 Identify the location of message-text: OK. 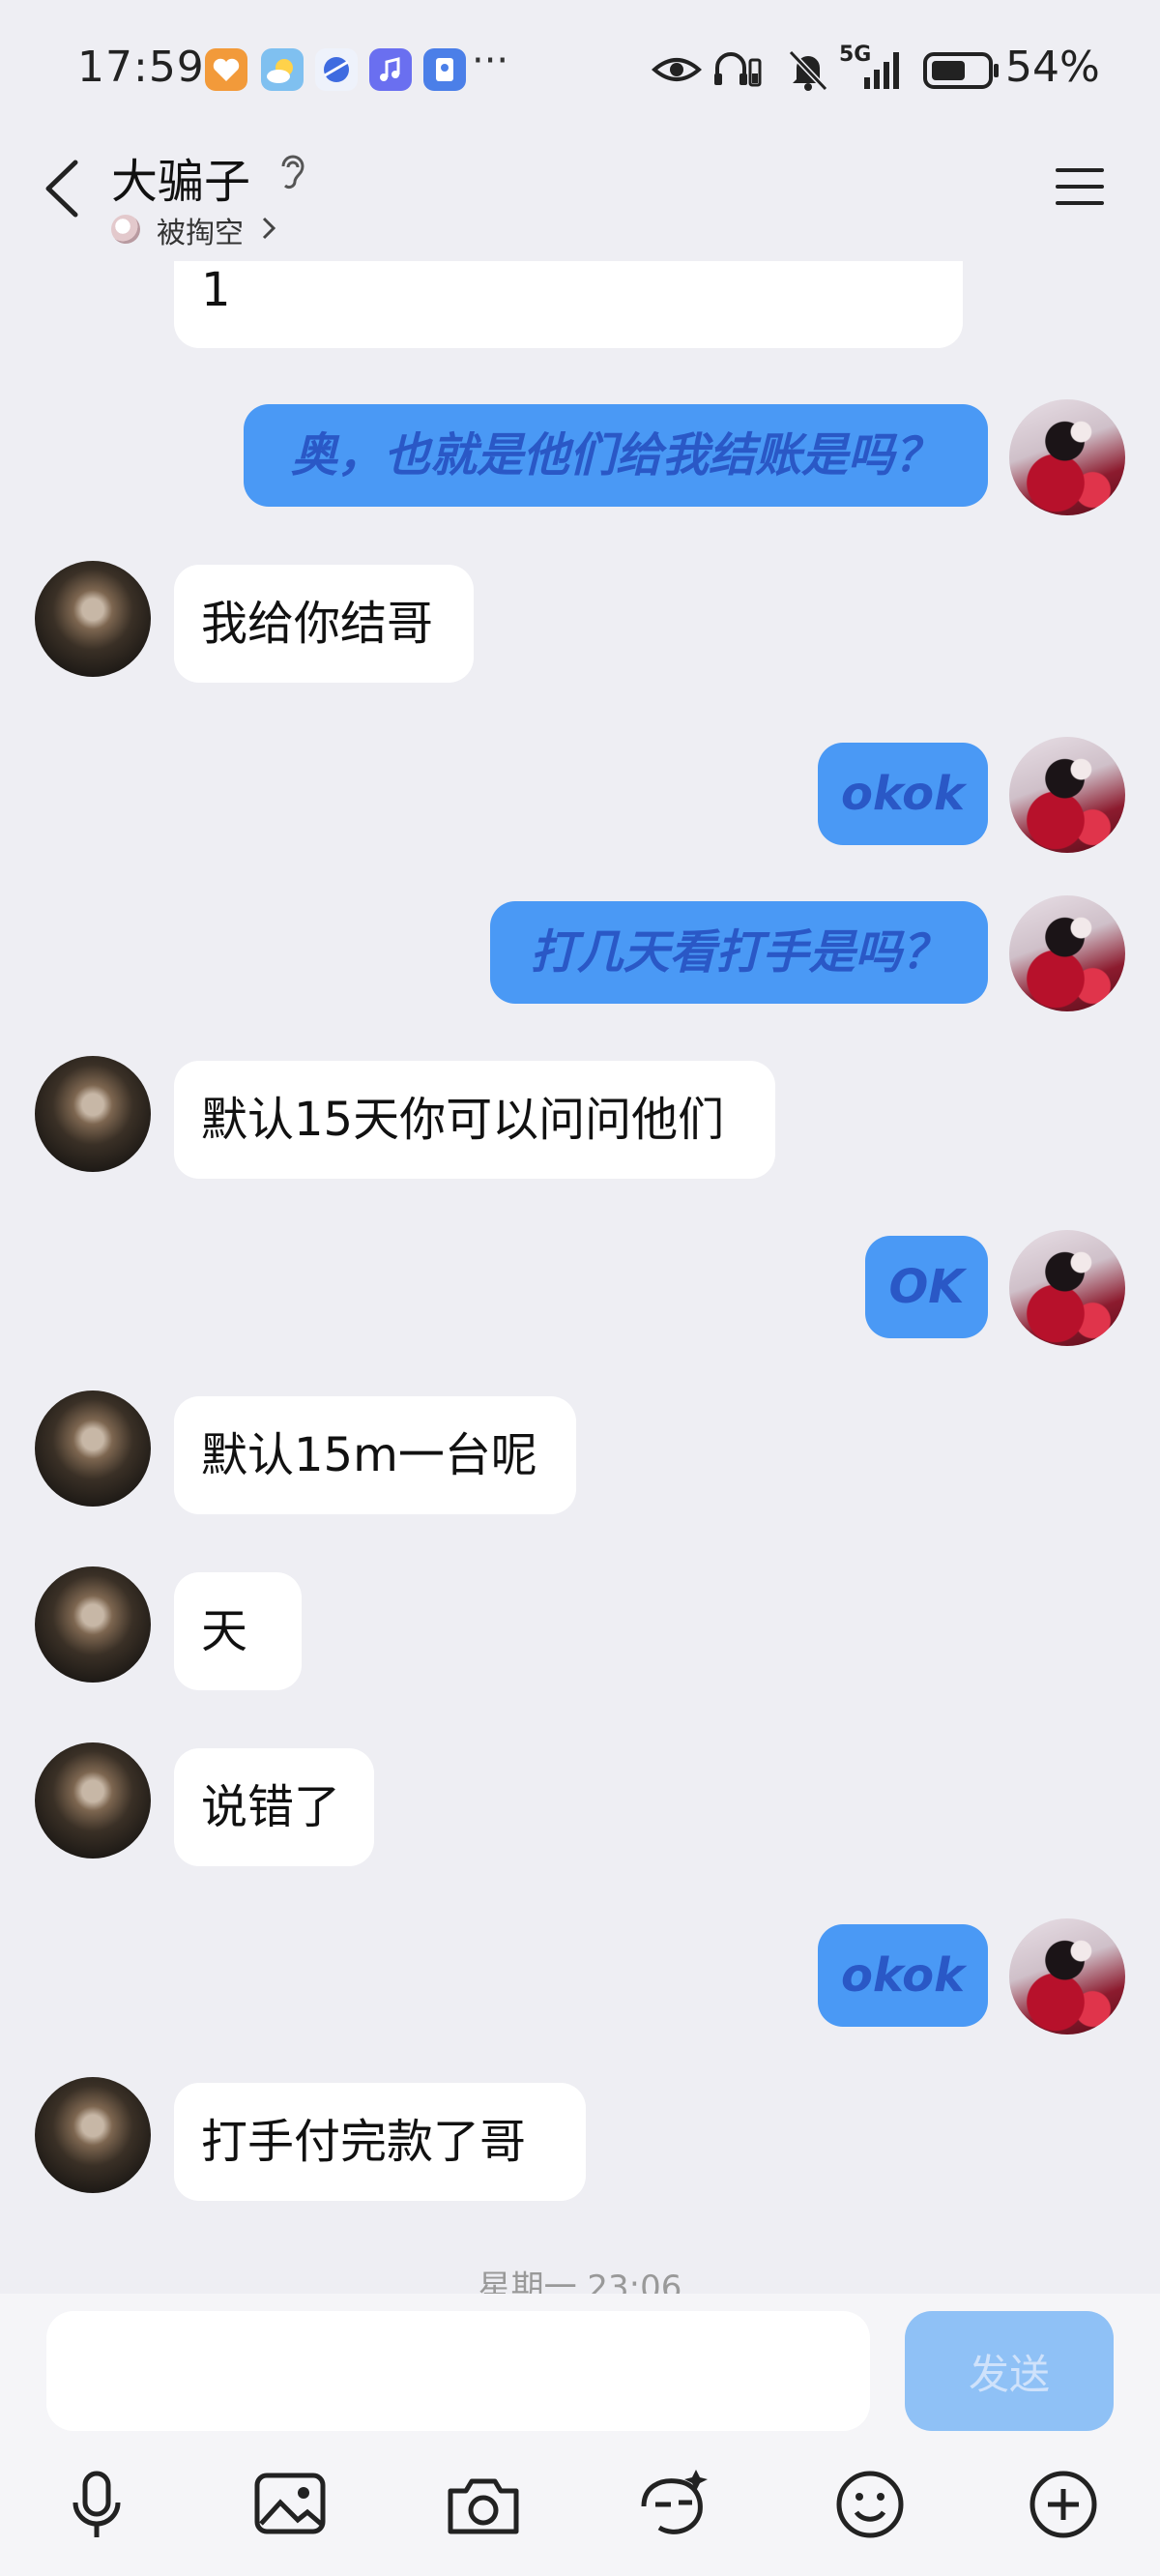
(927, 1287).